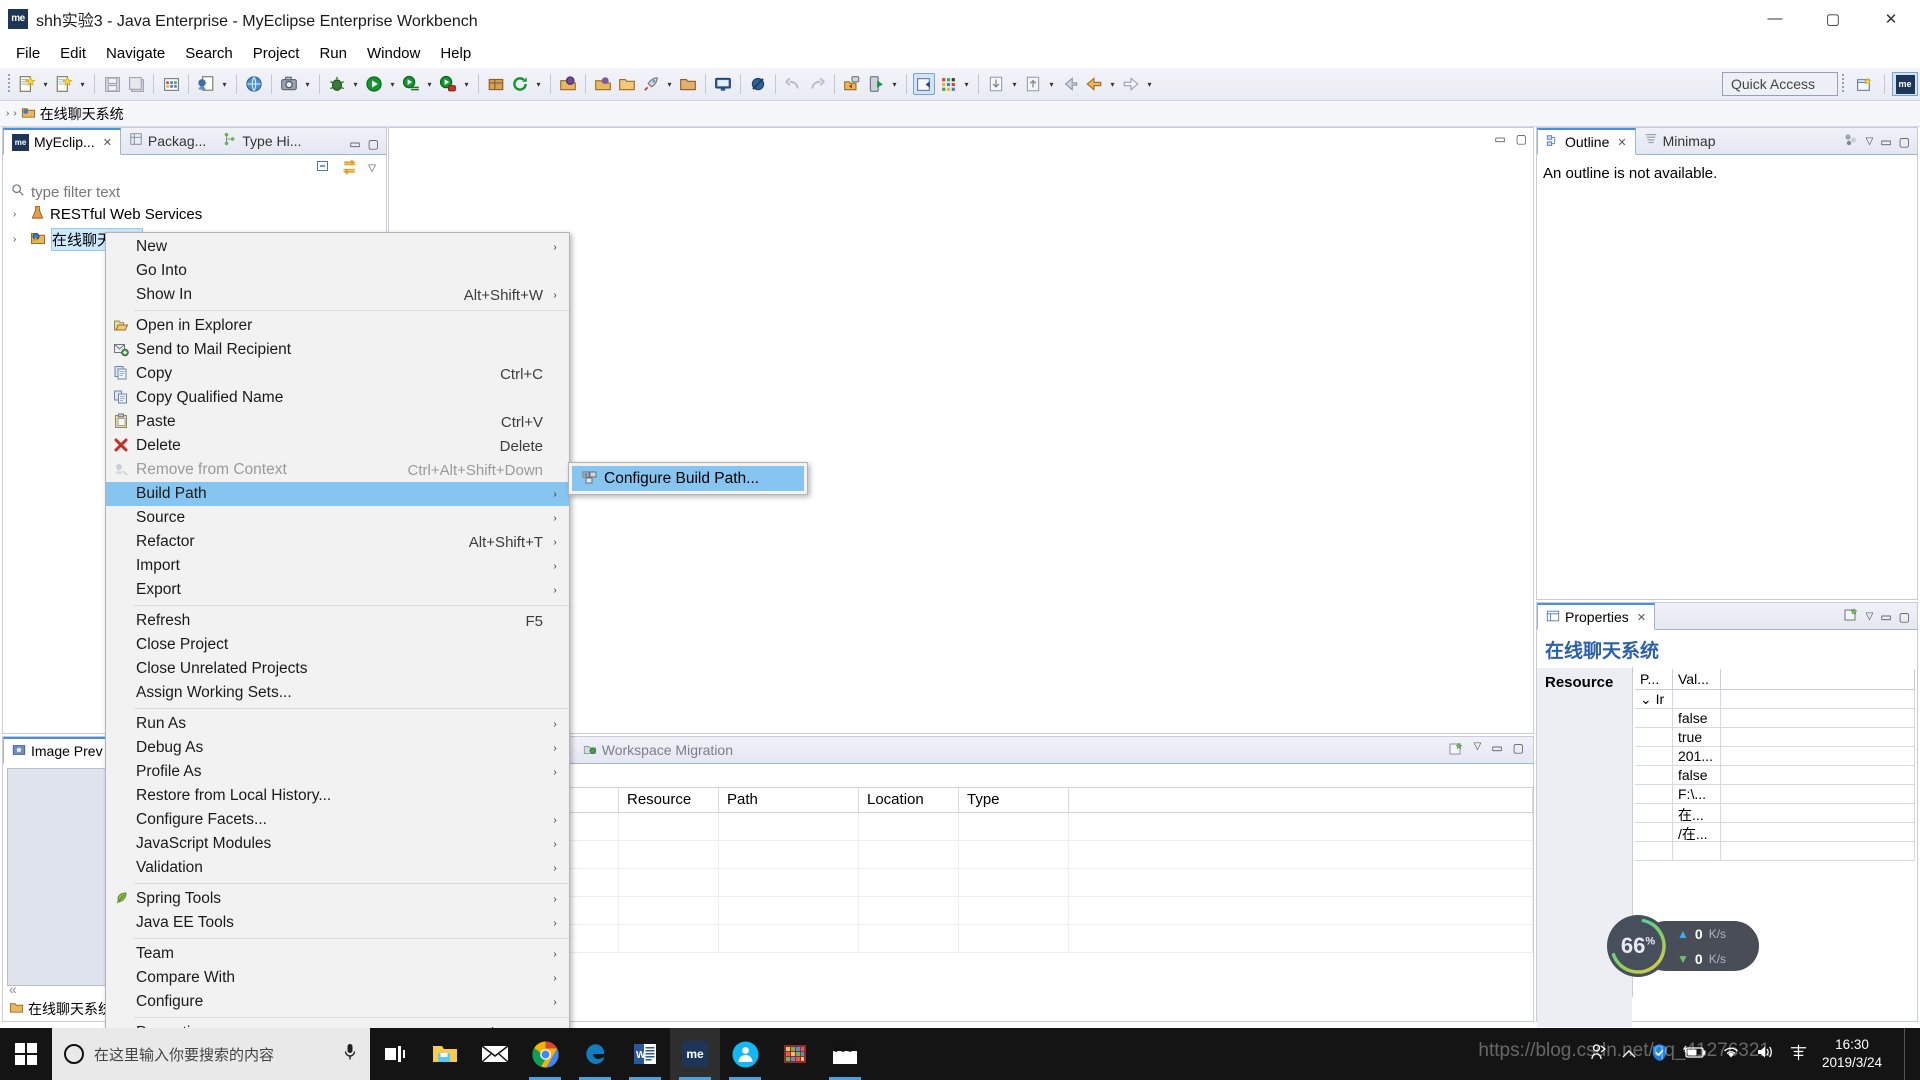 This screenshot has height=1080, width=1920. I want to click on table-row: ⌄ Ir, so click(1775, 699).